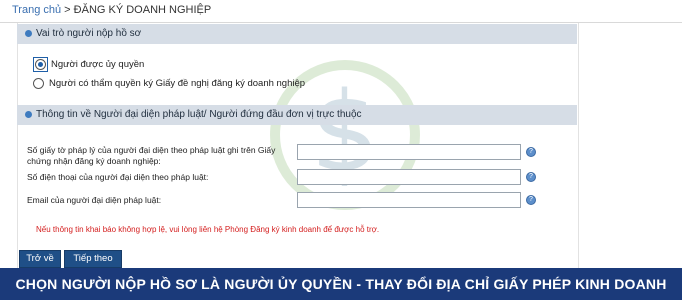 This screenshot has width=682, height=300. Describe the element at coordinates (409, 200) in the screenshot. I see `email-input` at that location.